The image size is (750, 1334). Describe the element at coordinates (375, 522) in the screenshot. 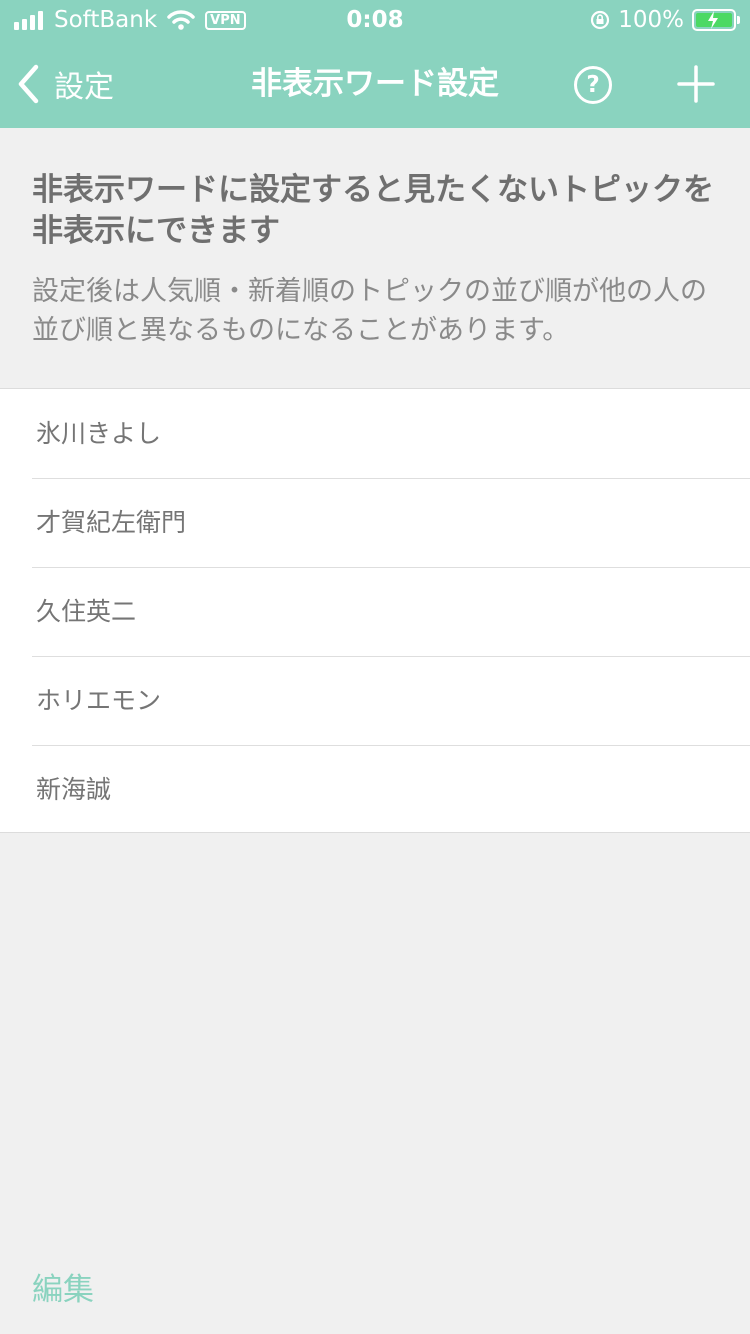

I see `list-item: 才賀紀左衛門` at that location.